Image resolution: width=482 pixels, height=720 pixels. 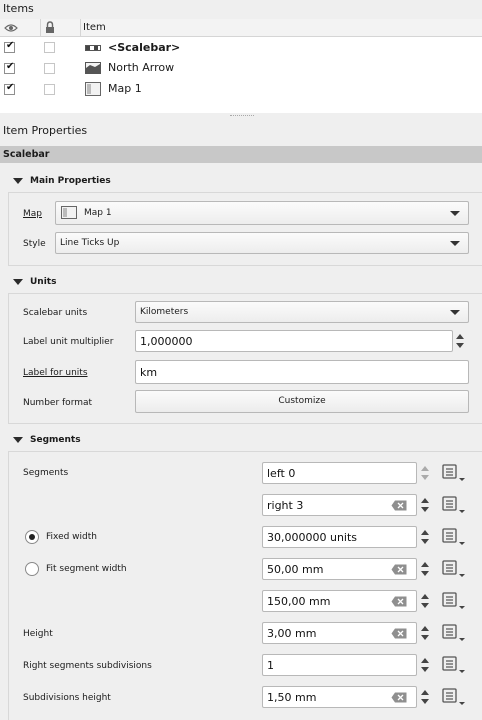 What do you see at coordinates (241, 89) in the screenshot?
I see `item-row-map: Map 1` at bounding box center [241, 89].